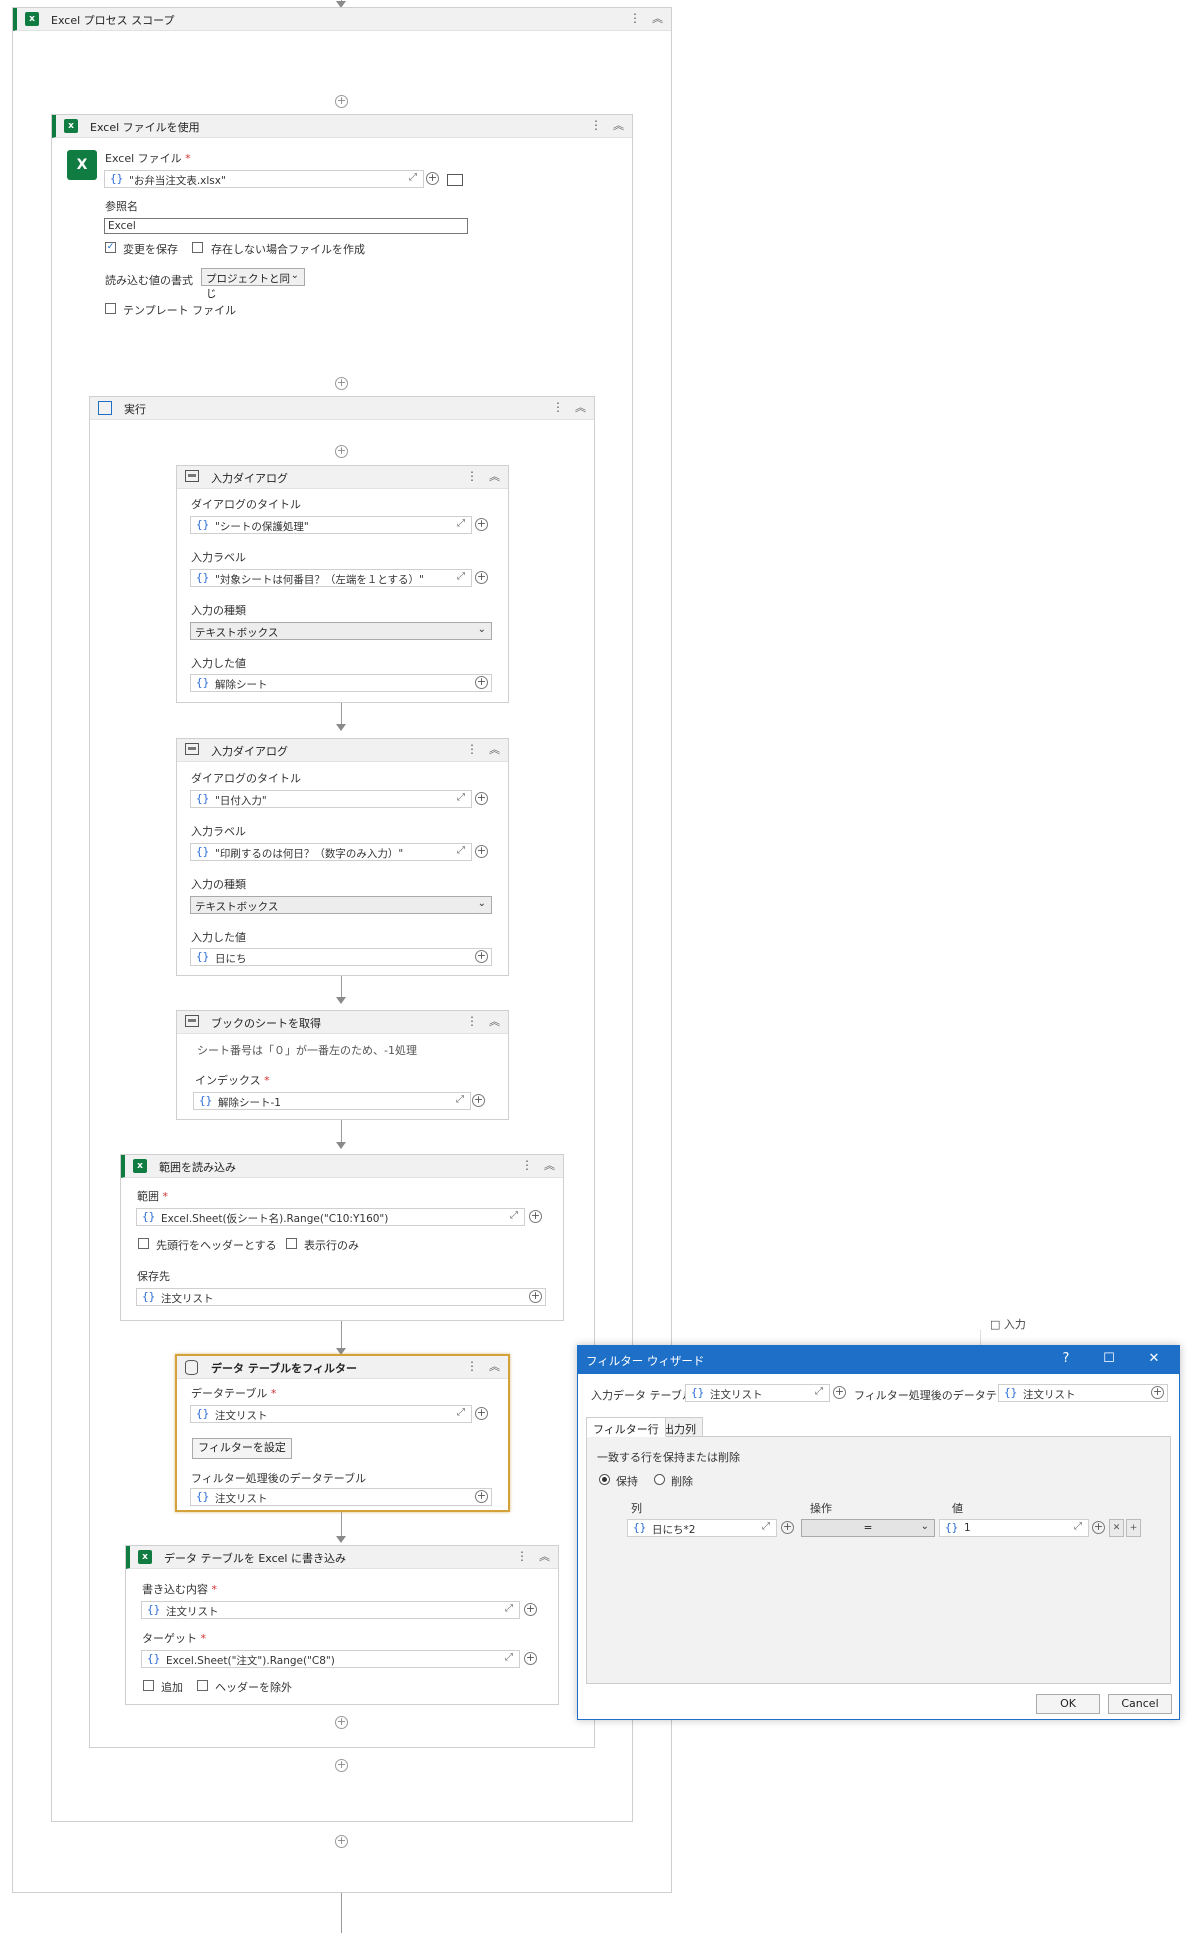 The height and width of the screenshot is (1940, 1200). What do you see at coordinates (110, 247) in the screenshot?
I see `save-changes-checkbox: ✓` at bounding box center [110, 247].